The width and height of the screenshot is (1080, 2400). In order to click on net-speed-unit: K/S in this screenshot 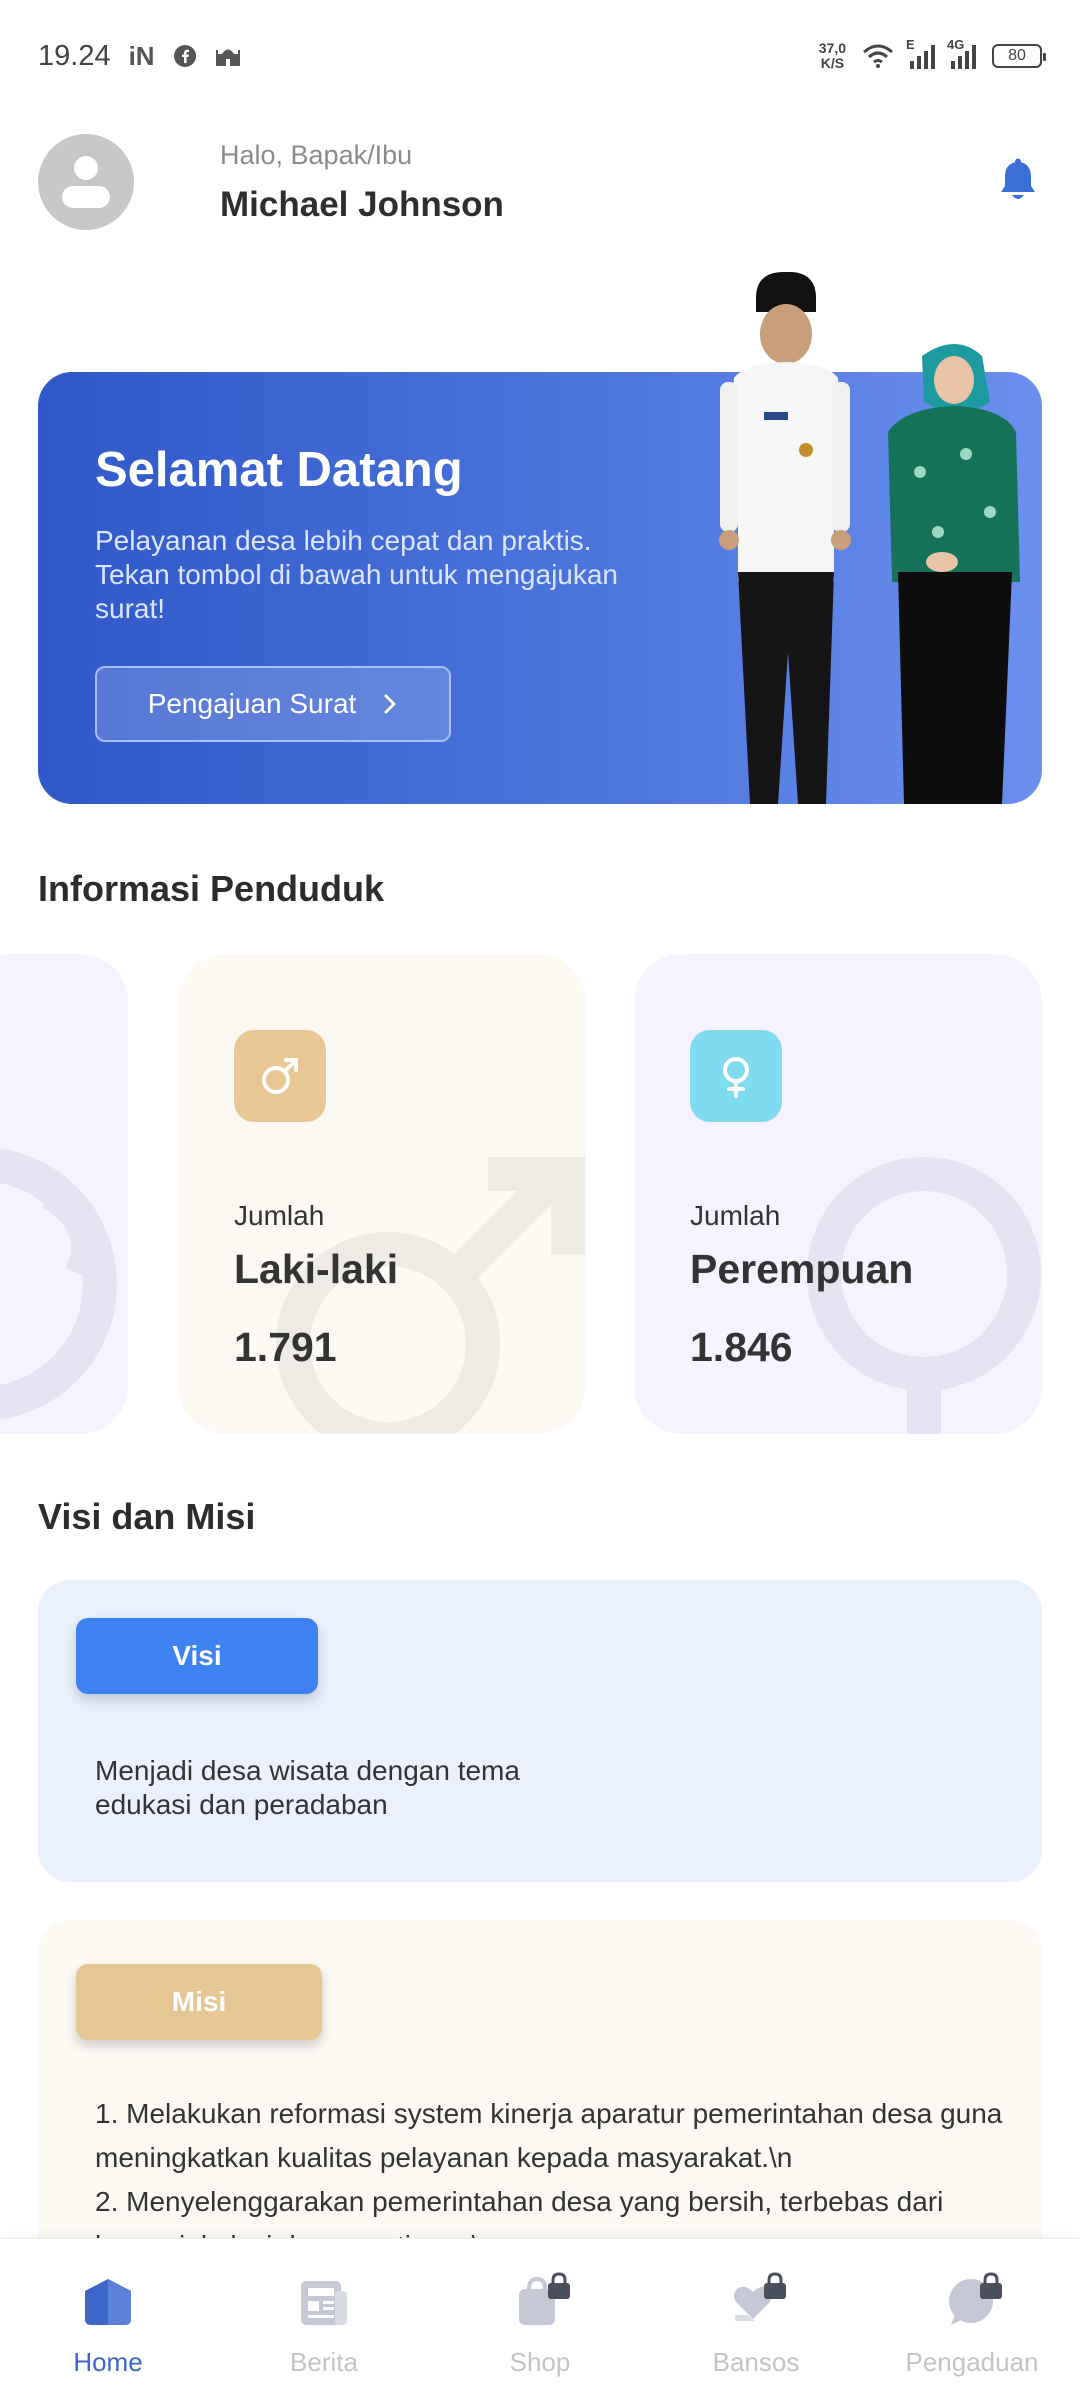, I will do `click(832, 63)`.